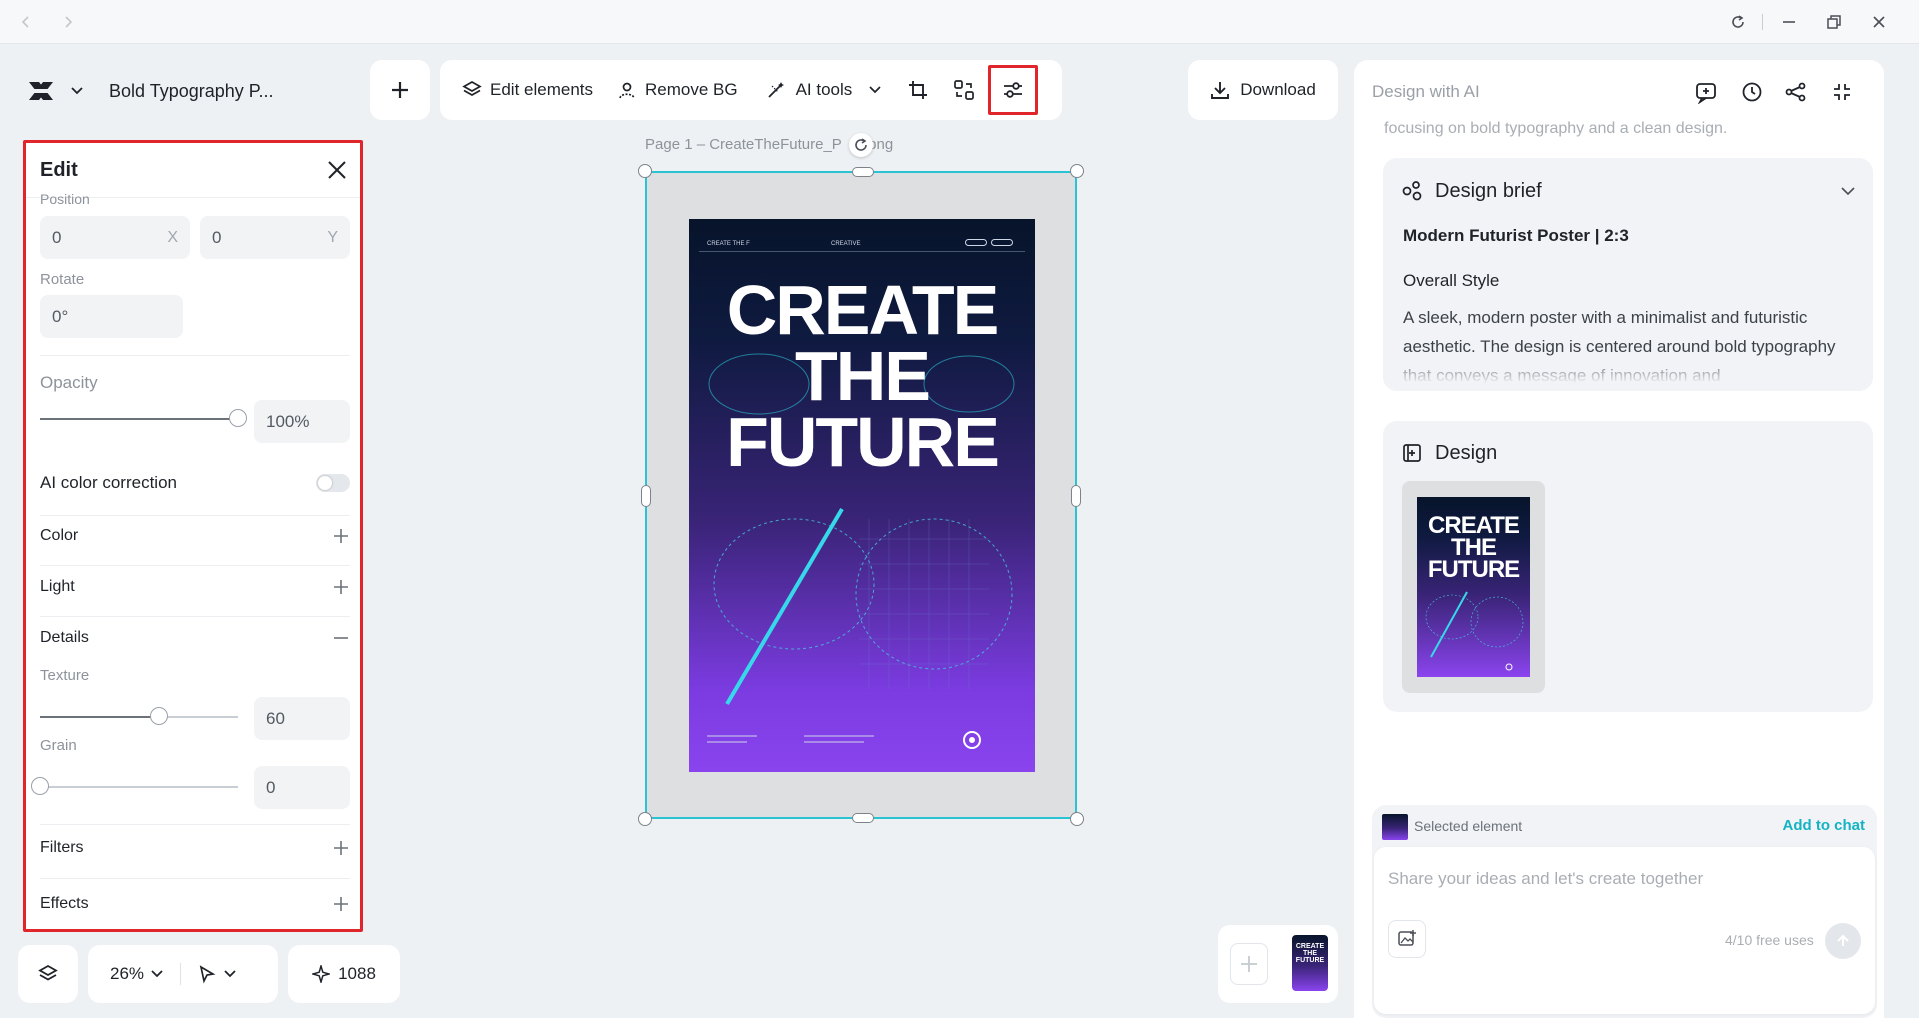 The height and width of the screenshot is (1018, 1919). Describe the element at coordinates (691, 89) in the screenshot. I see `remove-bg-label: Remove BG` at that location.